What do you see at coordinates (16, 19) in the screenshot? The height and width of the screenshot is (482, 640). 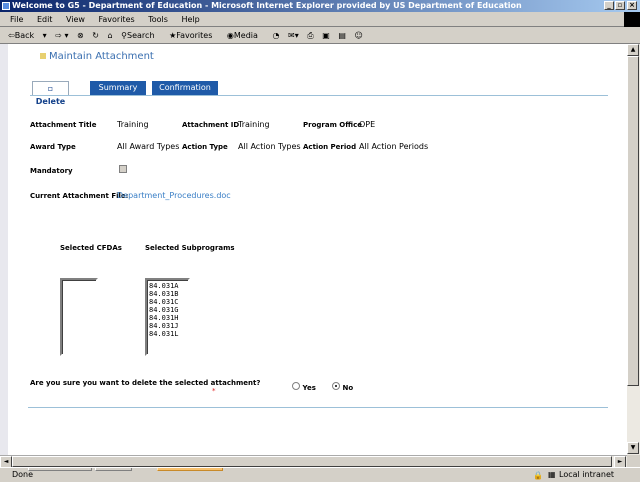 I see `menu-file: File` at bounding box center [16, 19].